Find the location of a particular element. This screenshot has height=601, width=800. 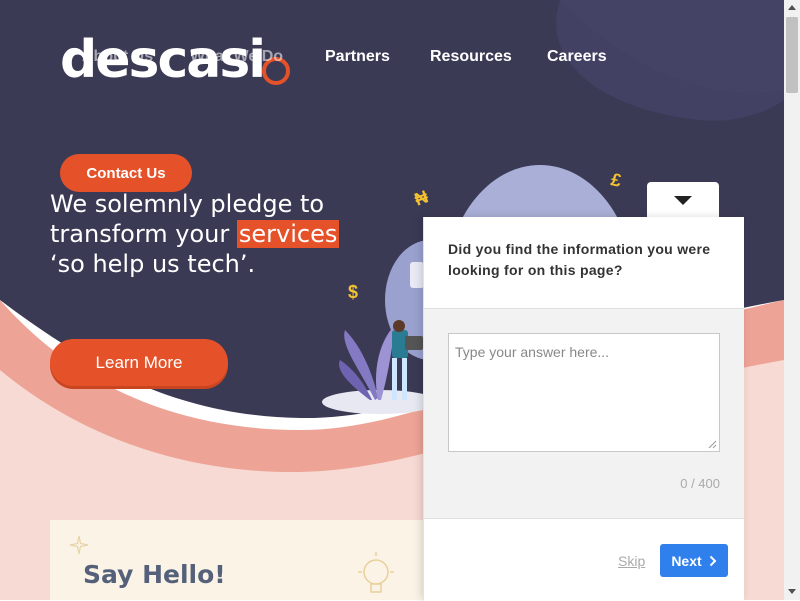

say-hello-card: Say Hello! is located at coordinates (240, 560).